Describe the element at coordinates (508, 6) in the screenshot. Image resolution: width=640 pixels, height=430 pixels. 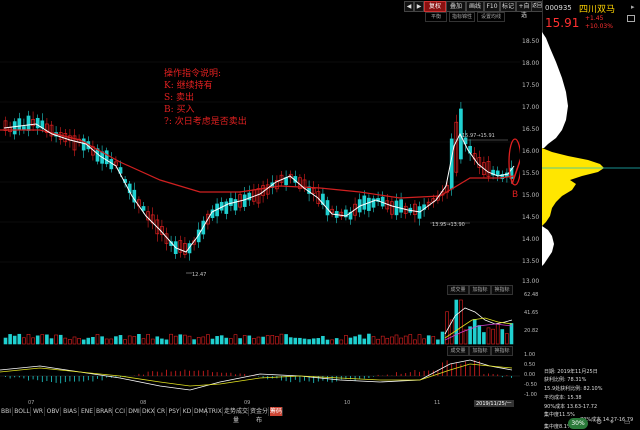
I see `mark-button: 标记` at that location.